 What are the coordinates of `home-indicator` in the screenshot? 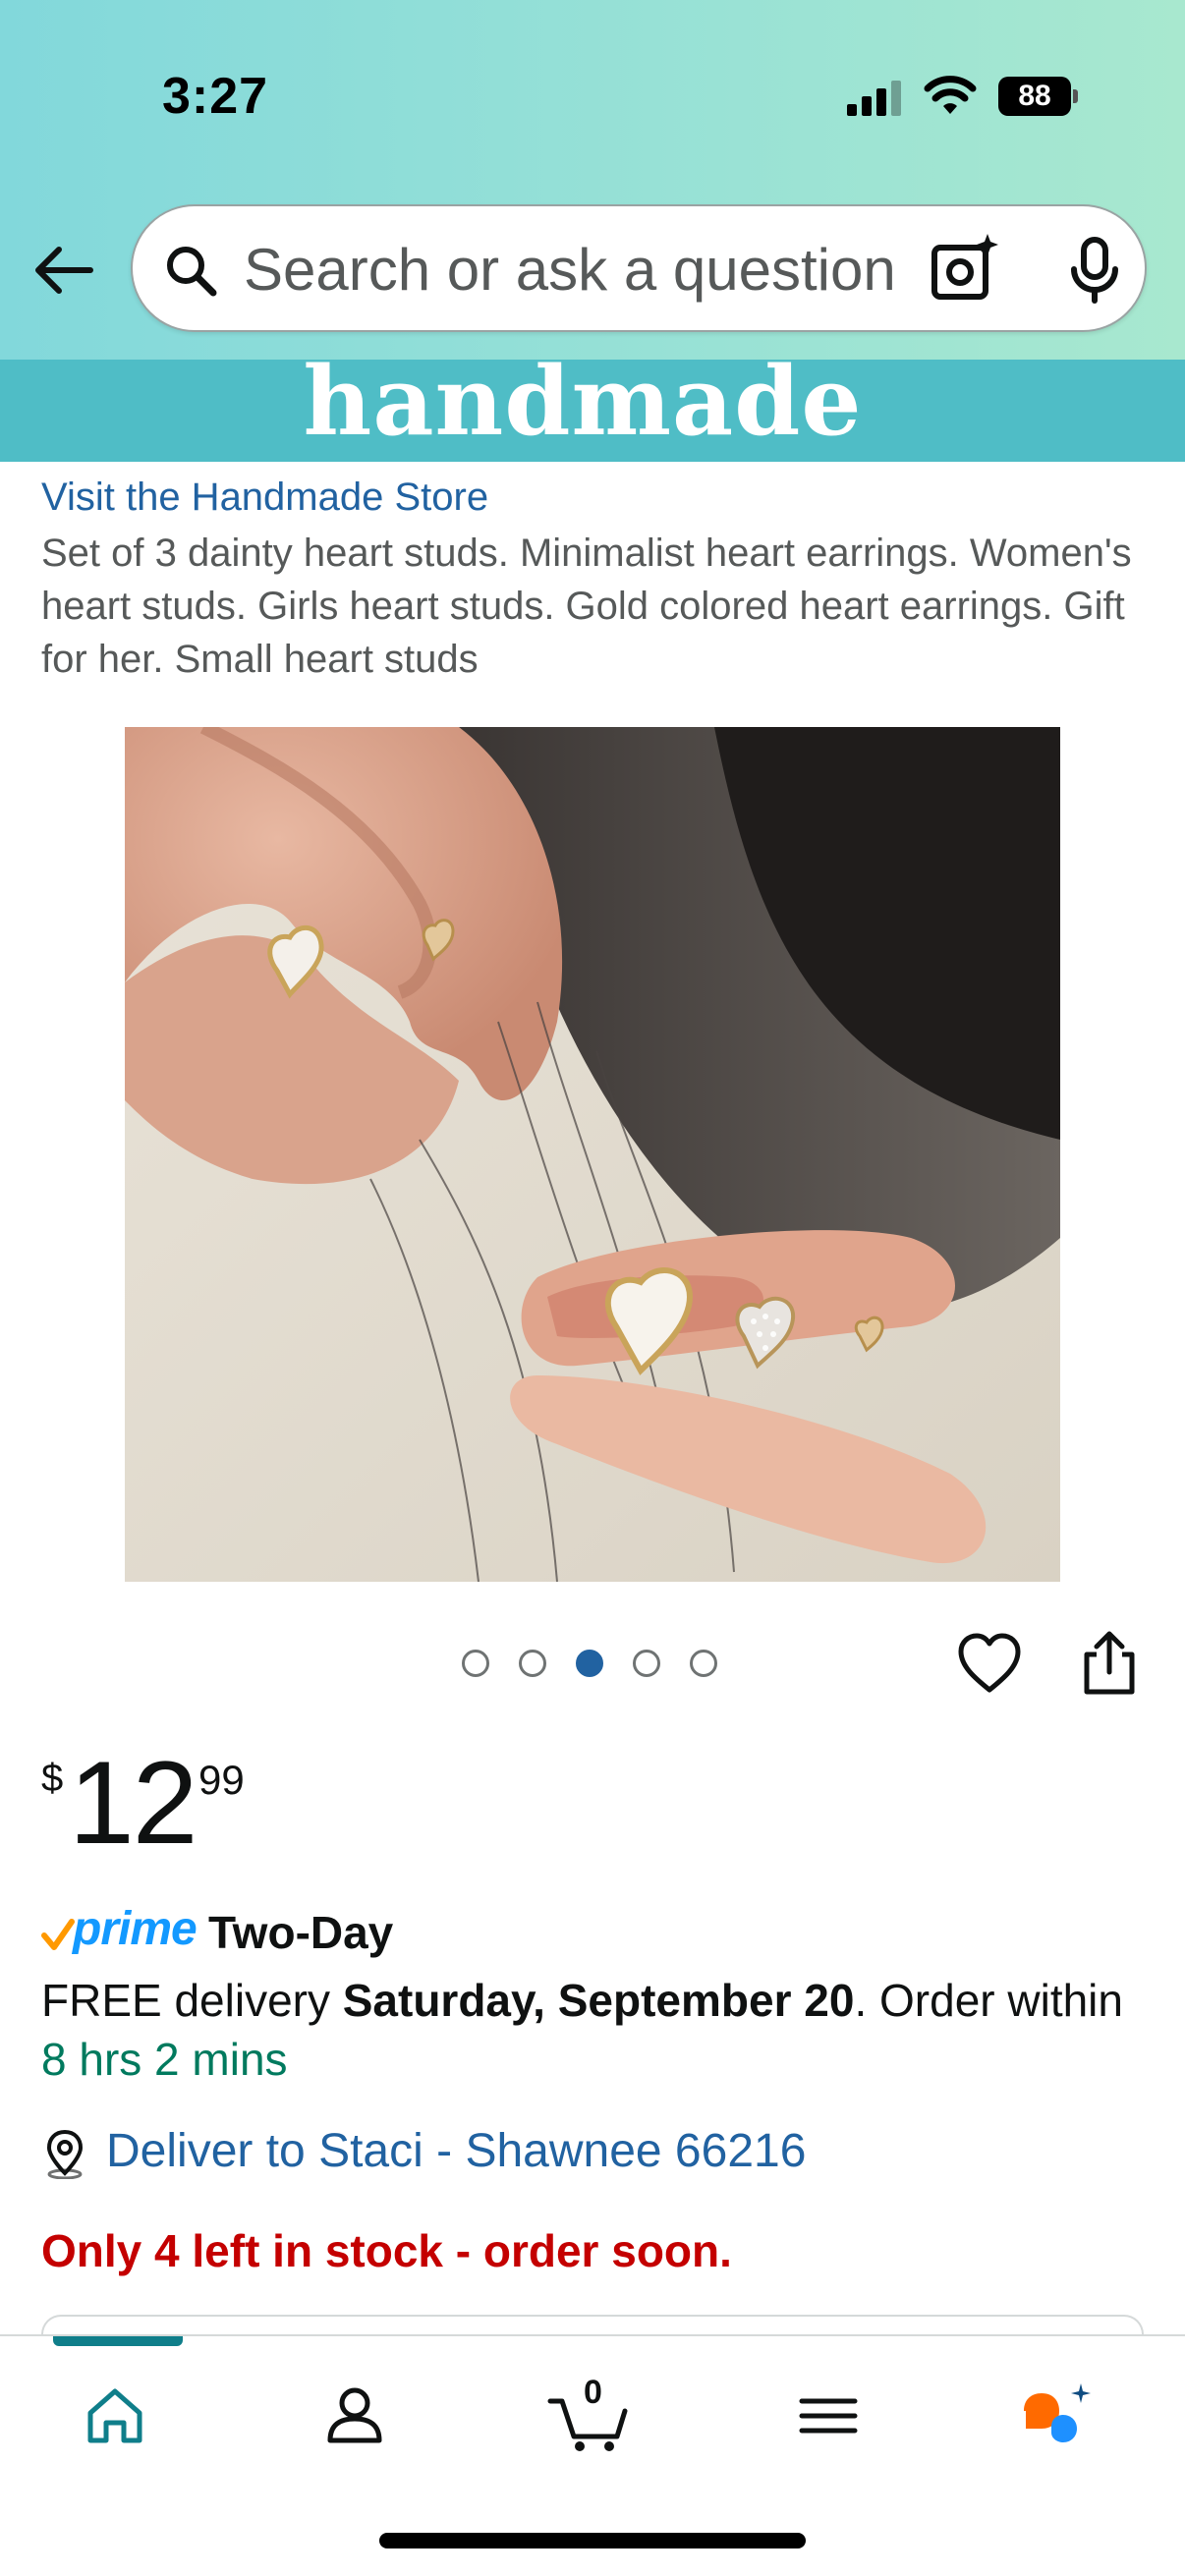 It's located at (592, 2540).